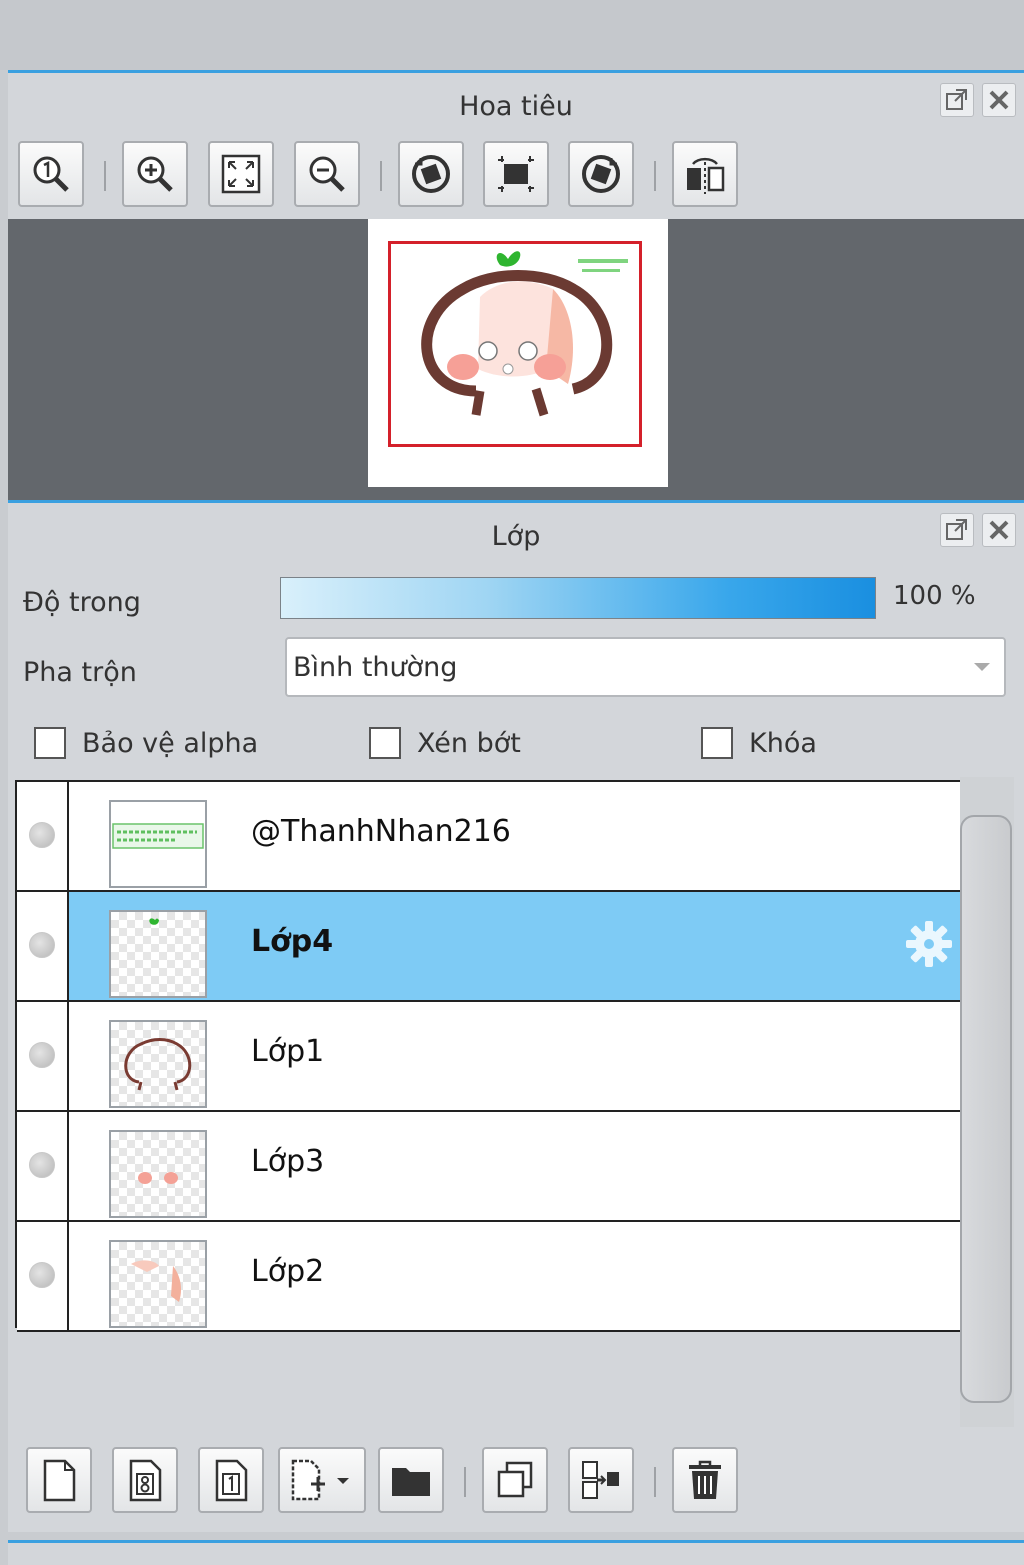  I want to click on duplicate-layer-icon, so click(515, 1479).